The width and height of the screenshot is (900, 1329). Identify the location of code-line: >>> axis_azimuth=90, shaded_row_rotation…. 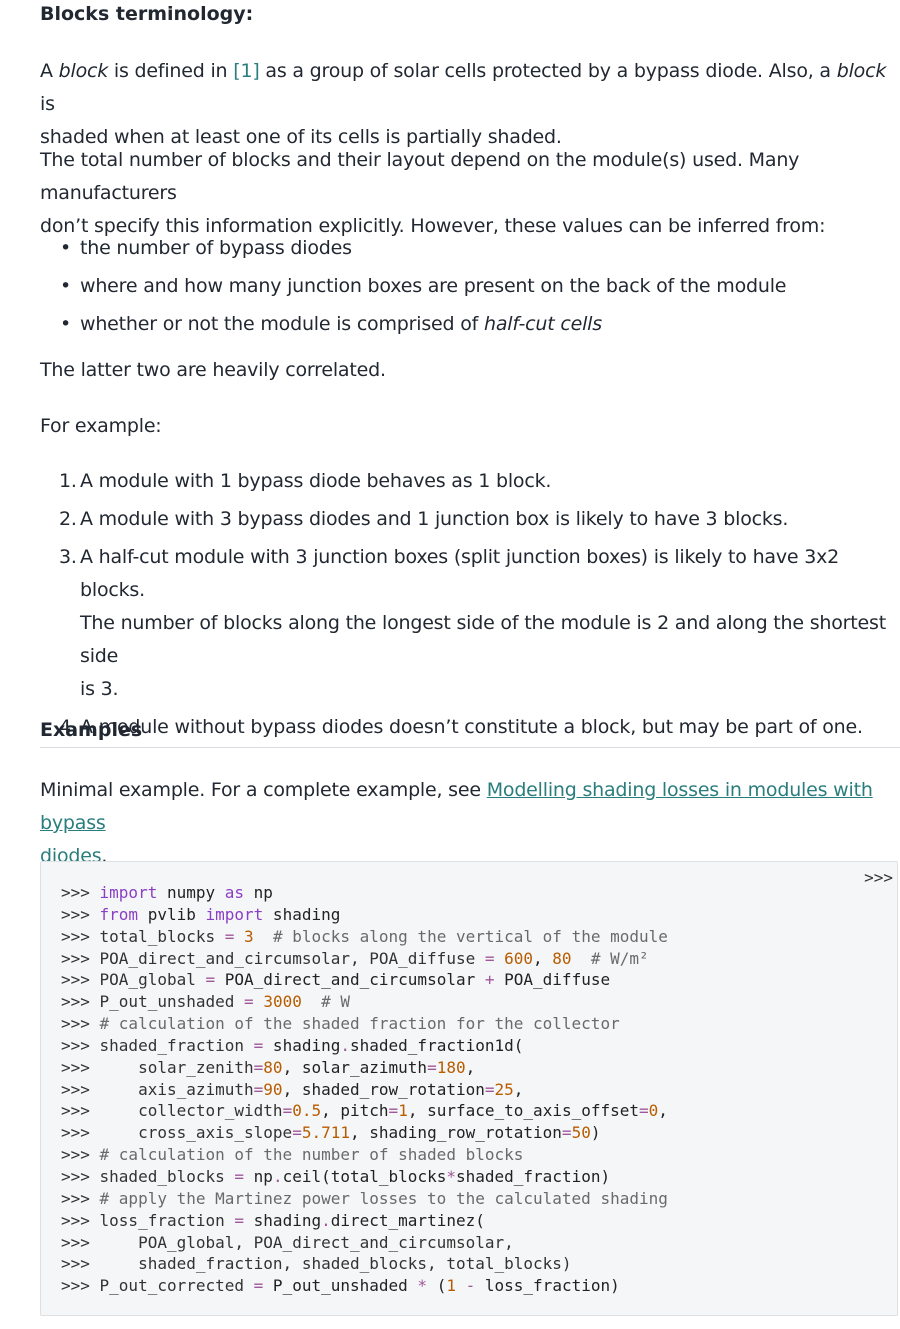
(292, 1089).